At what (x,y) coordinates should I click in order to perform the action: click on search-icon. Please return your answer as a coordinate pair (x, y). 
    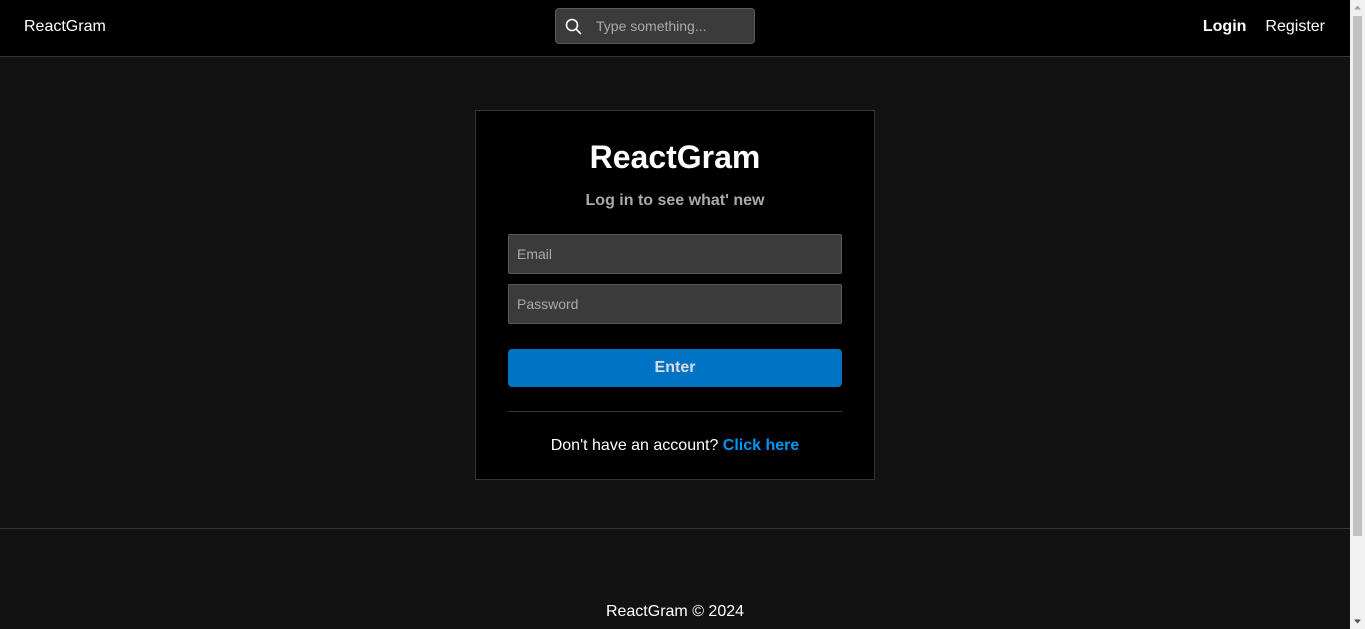
    Looking at the image, I should click on (573, 26).